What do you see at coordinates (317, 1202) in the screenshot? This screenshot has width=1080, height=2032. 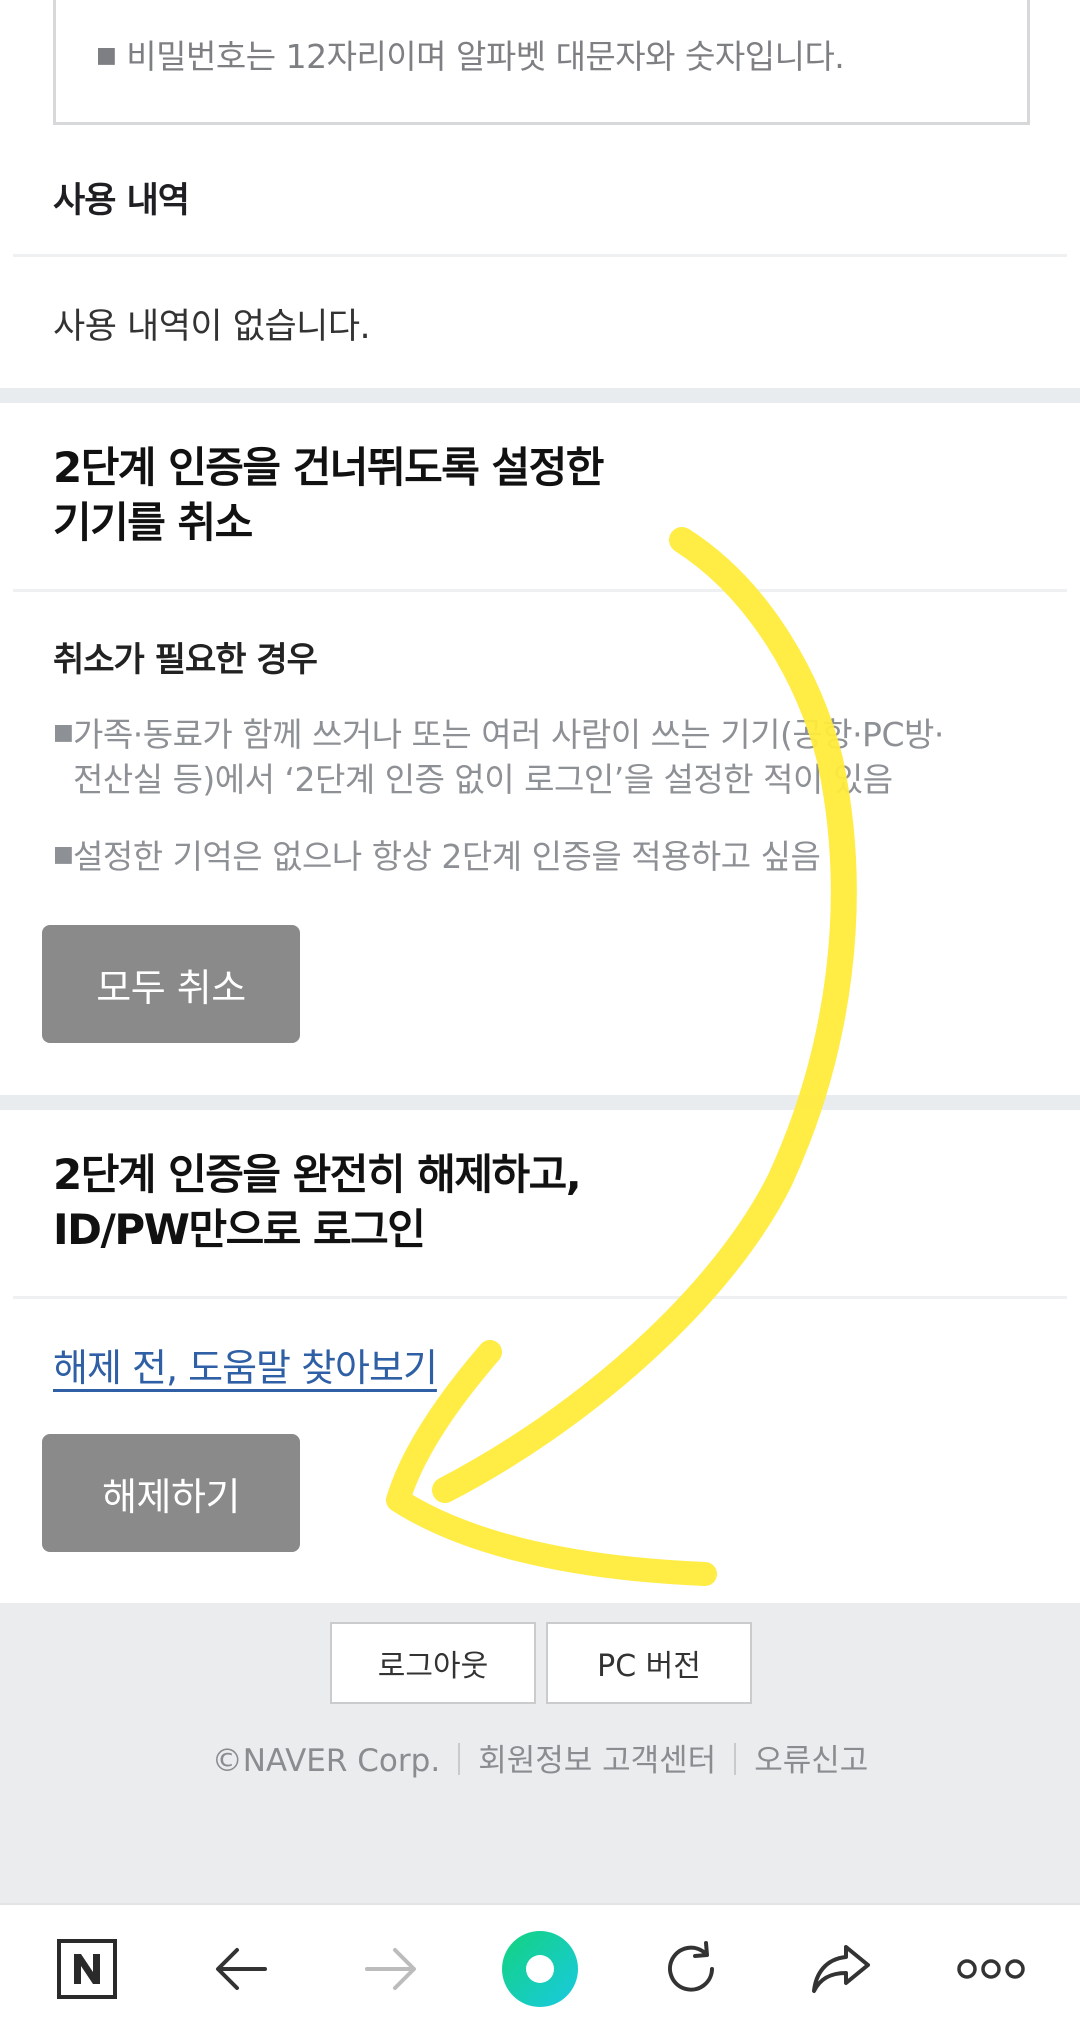 I see `disable-section-title: 2단계 인증을 완전히 해제하고, ID/PW만으로 로그인` at bounding box center [317, 1202].